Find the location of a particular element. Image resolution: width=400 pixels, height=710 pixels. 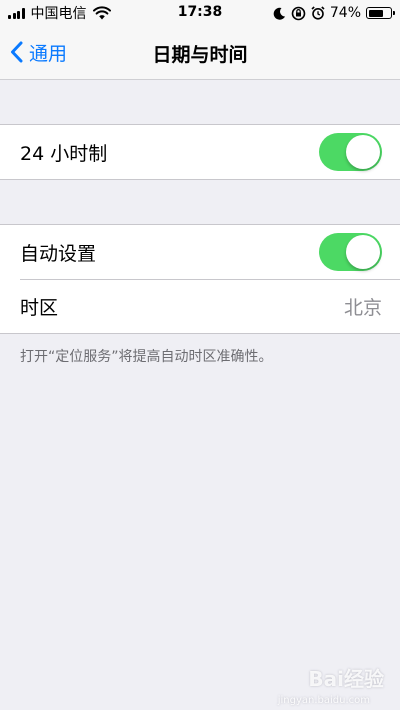

page-title: 日期与时间 is located at coordinates (200, 55).